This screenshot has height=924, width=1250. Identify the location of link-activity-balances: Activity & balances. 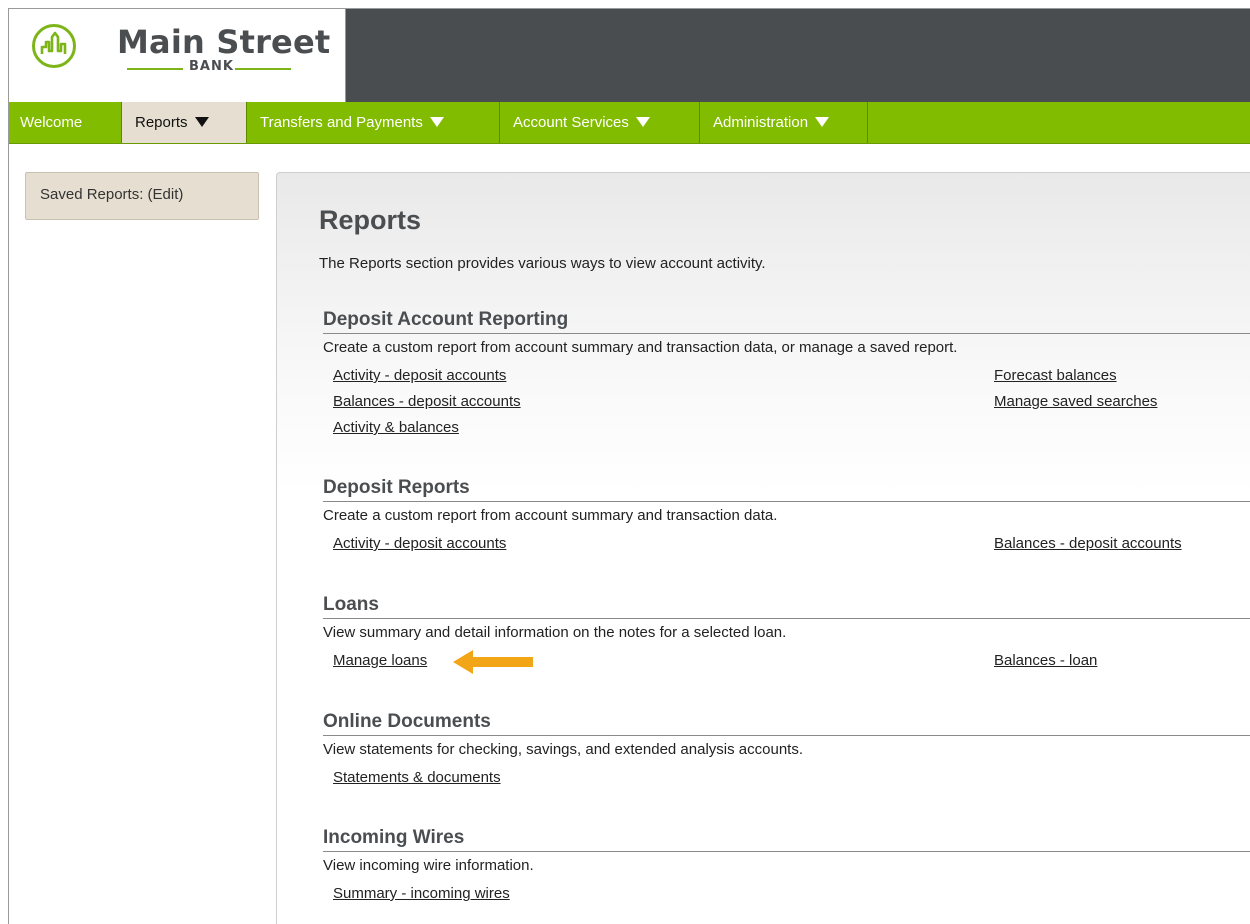
(396, 428).